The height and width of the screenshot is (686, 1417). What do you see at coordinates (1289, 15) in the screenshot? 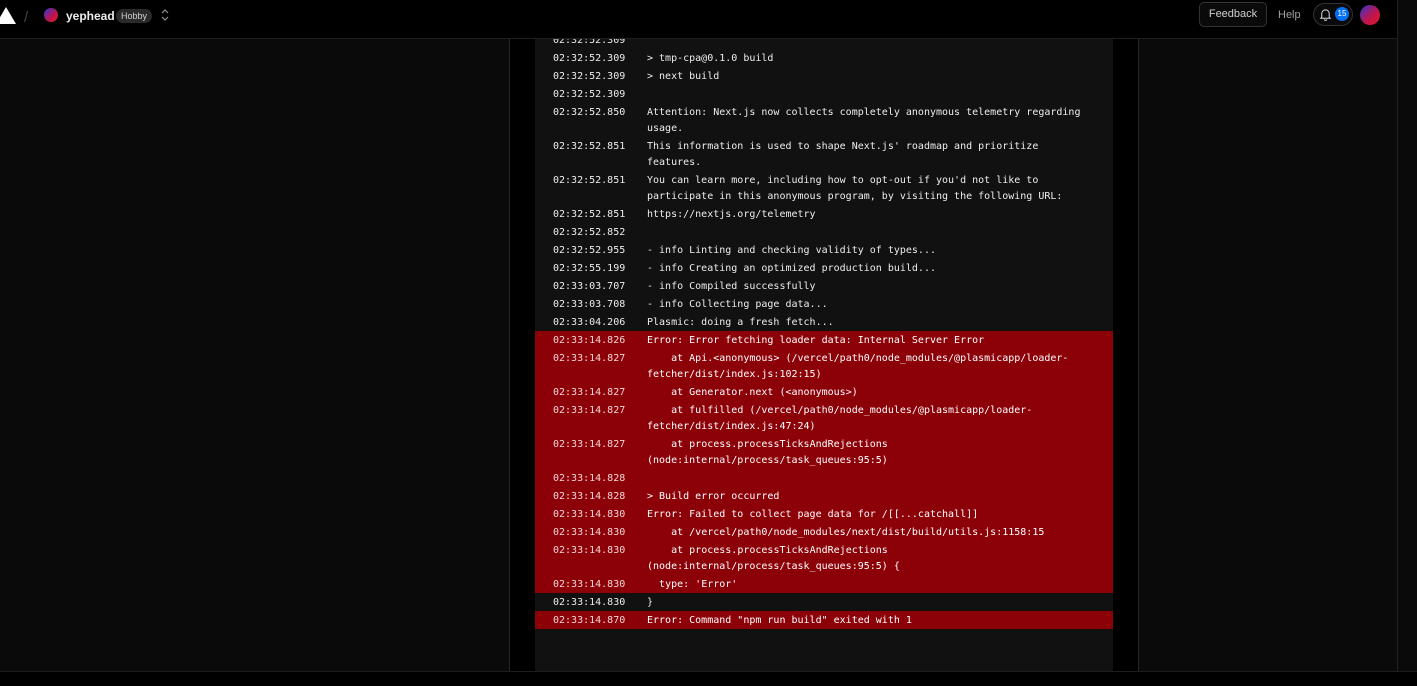
I see `help-link: Help` at bounding box center [1289, 15].